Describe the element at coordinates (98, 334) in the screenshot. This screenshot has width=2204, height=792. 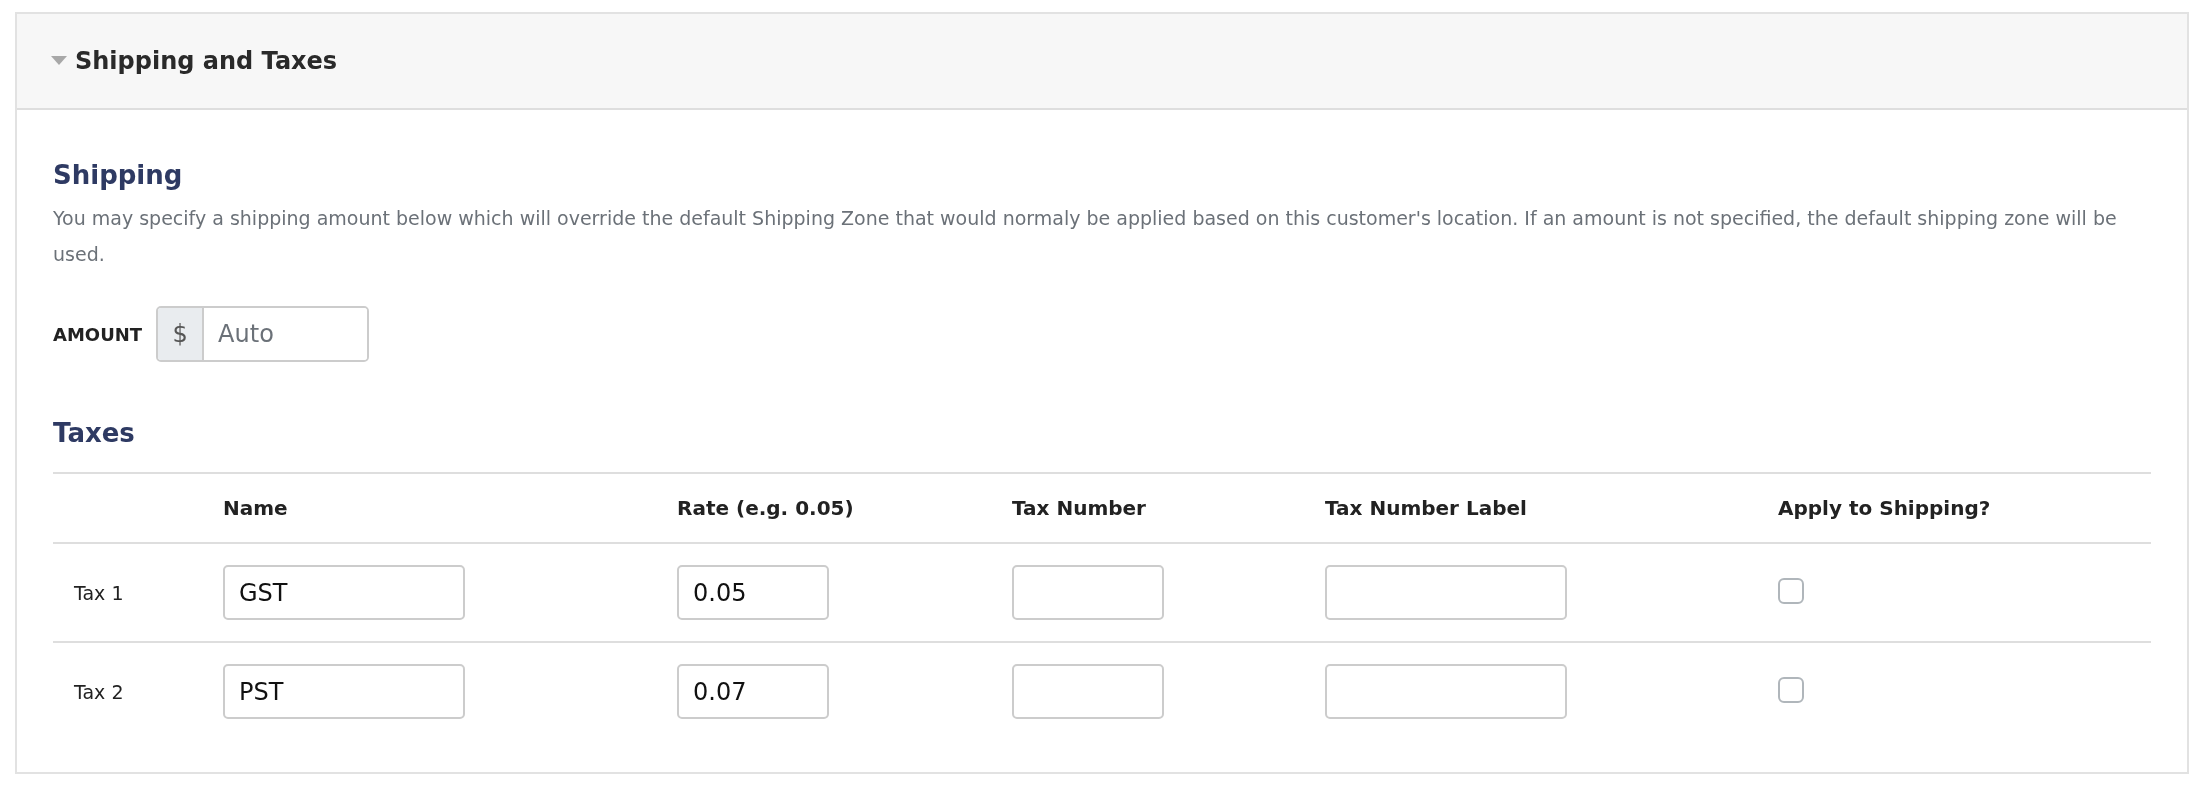
I see `amount-label: AMOUNT` at that location.